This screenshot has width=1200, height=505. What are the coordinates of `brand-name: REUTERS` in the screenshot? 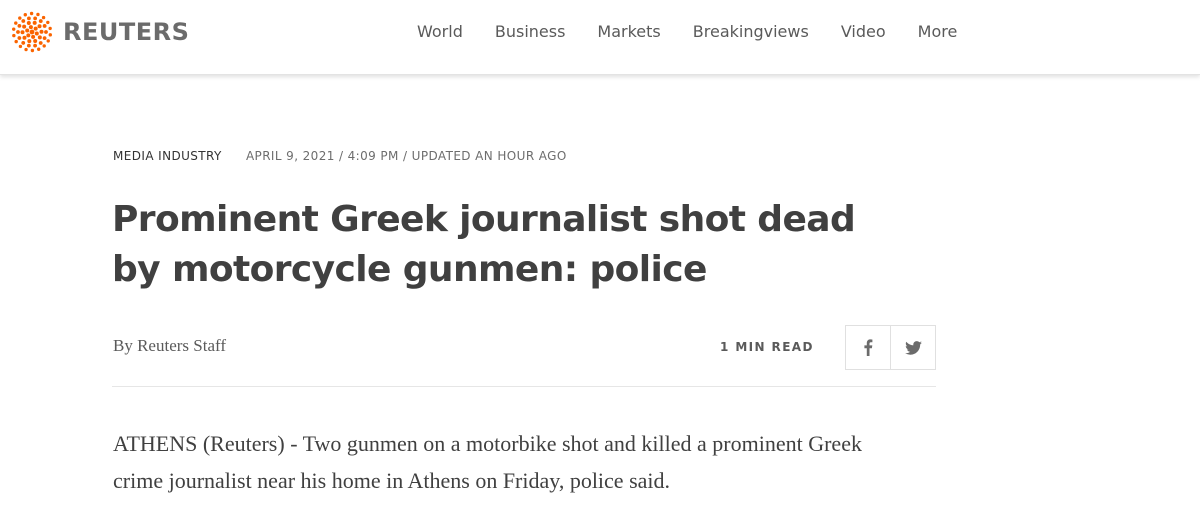 It's located at (126, 32).